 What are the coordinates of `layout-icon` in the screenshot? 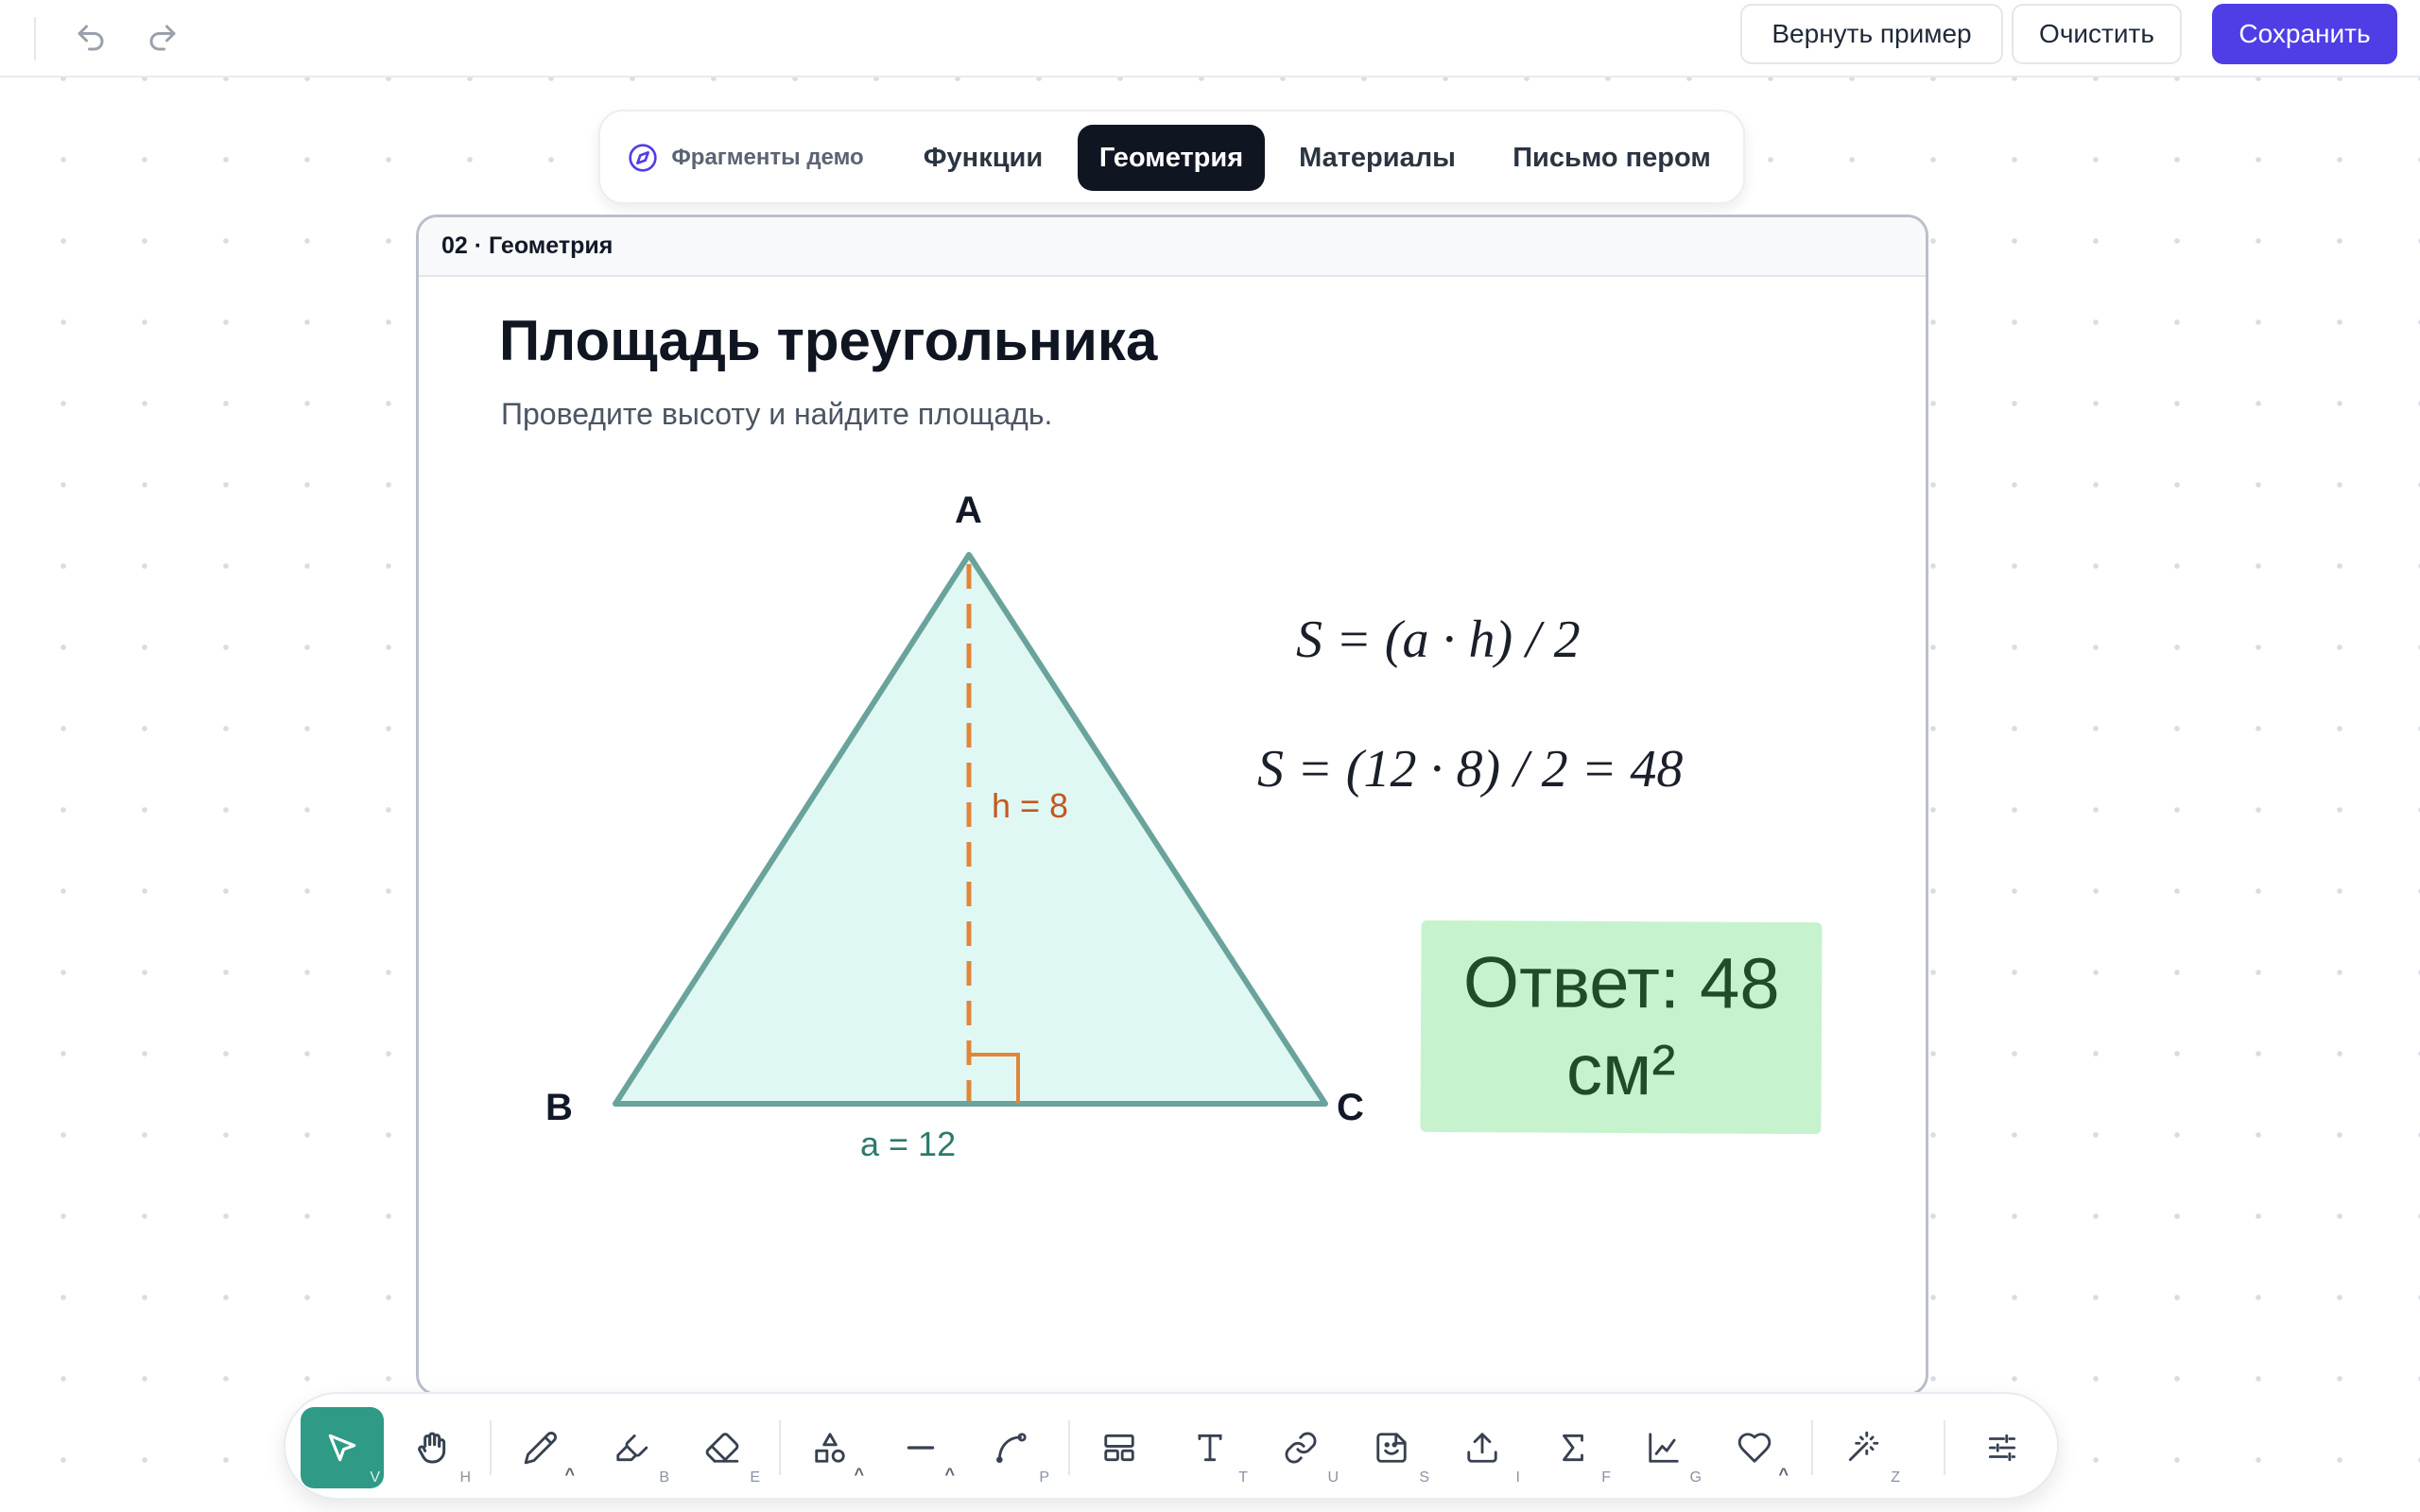 It's located at (1119, 1448).